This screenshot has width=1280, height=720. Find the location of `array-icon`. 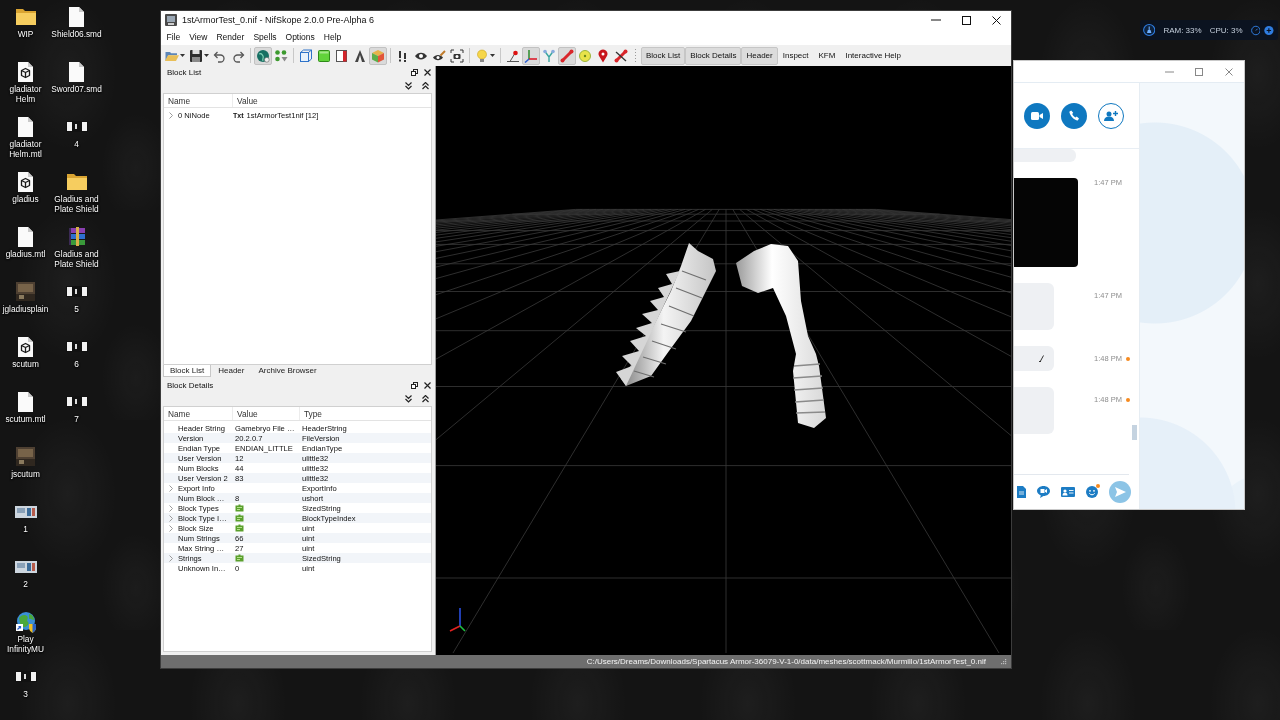

array-icon is located at coordinates (239, 518).